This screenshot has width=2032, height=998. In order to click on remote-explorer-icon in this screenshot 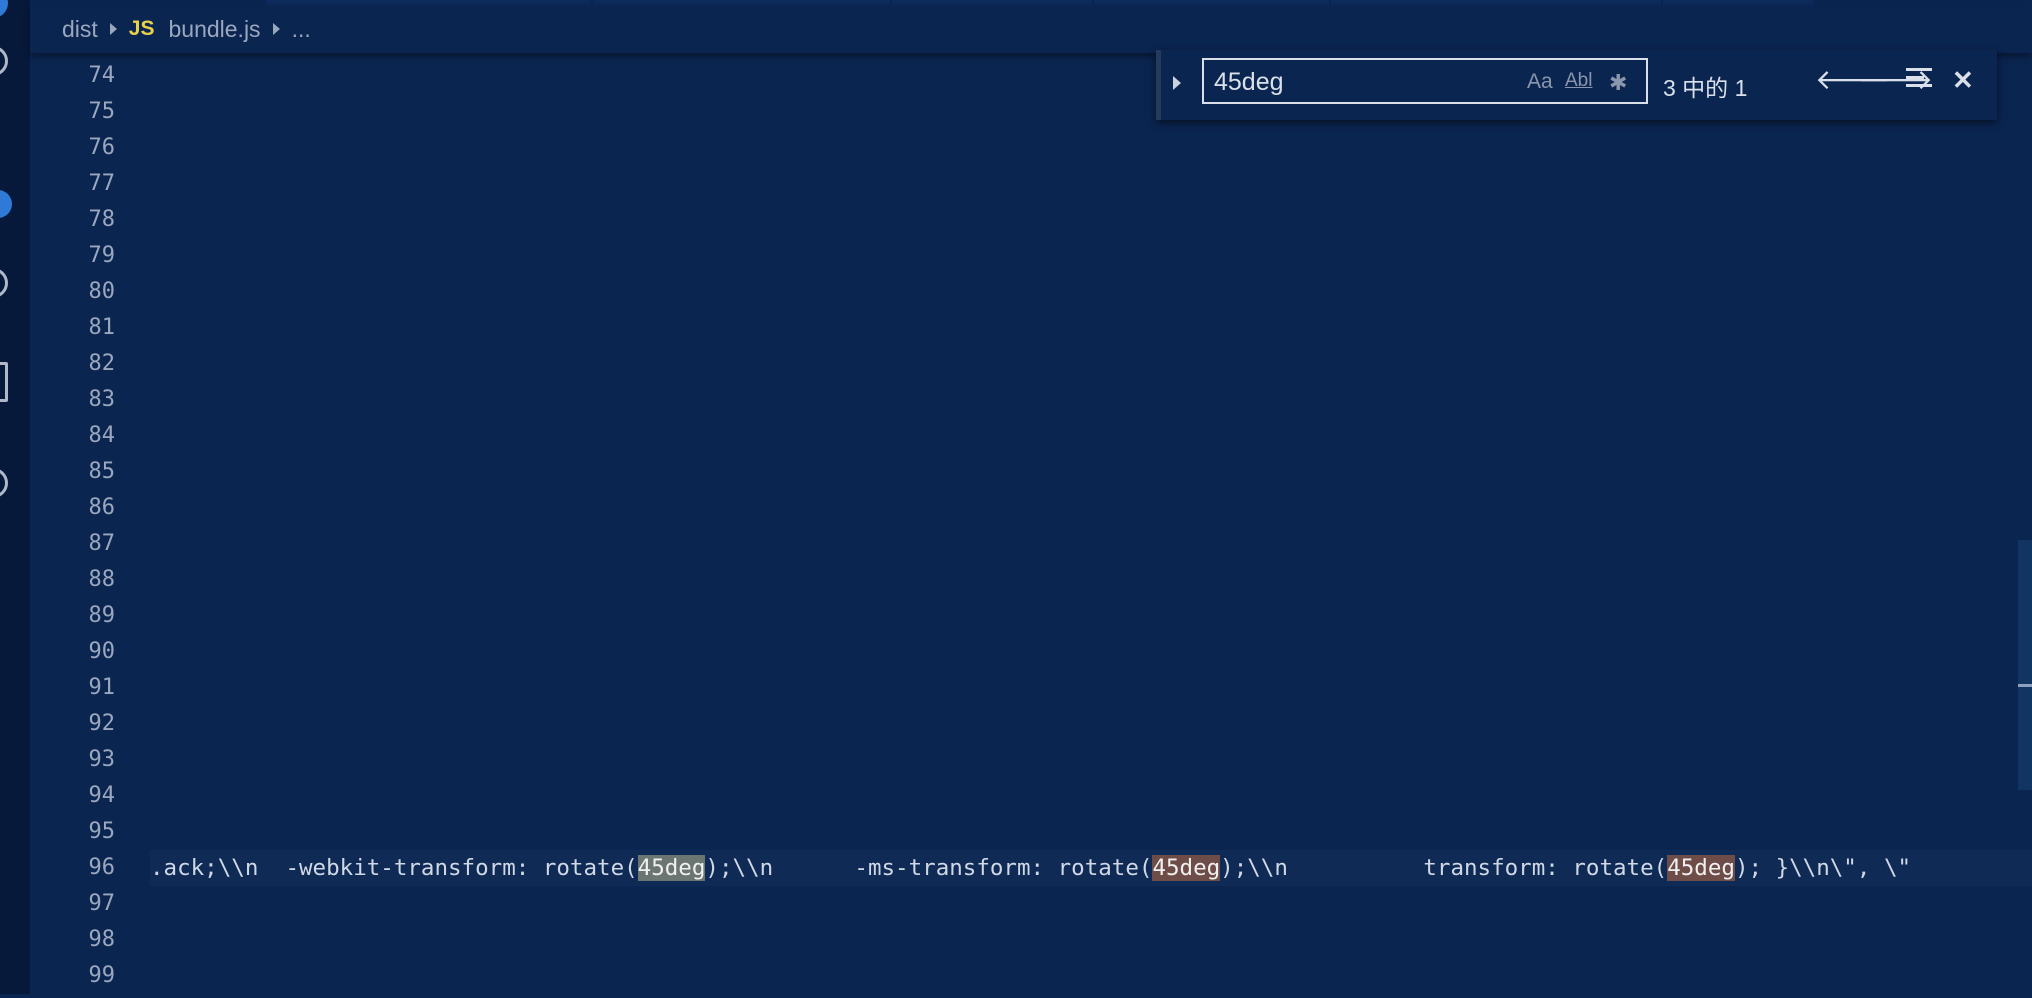, I will do `click(4, 483)`.